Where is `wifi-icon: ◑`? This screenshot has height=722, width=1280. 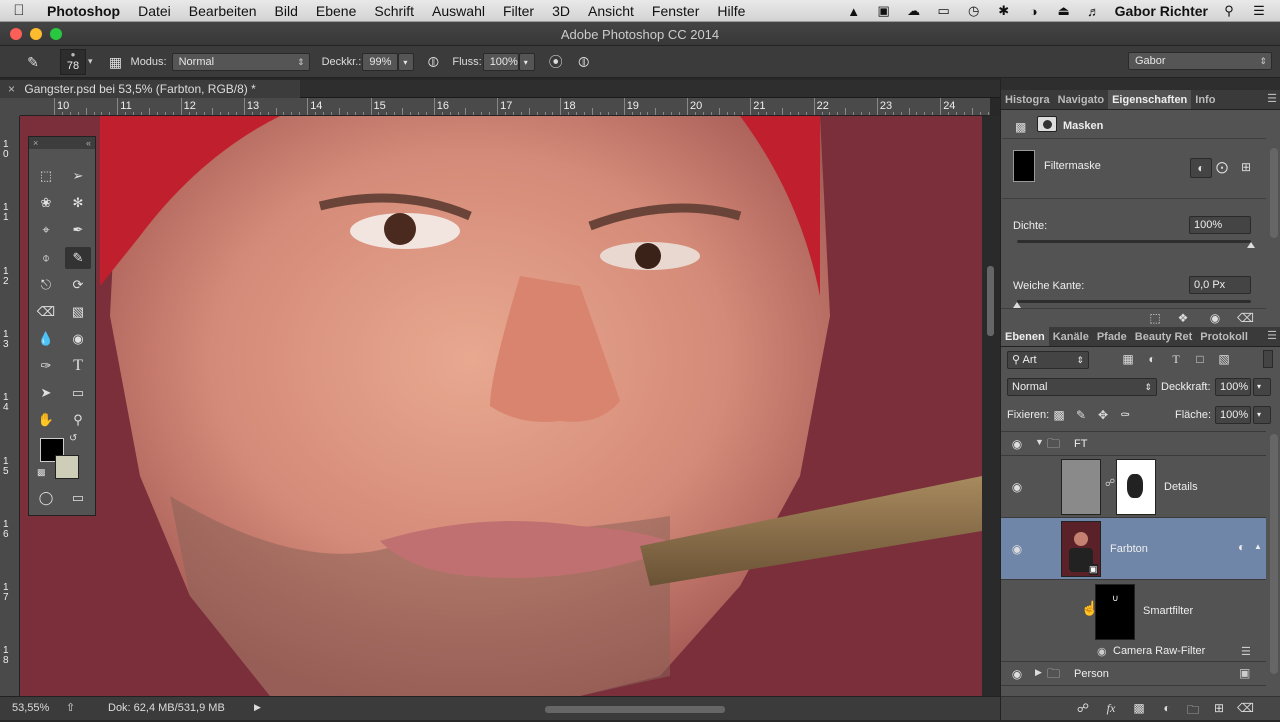
wifi-icon: ◑ is located at coordinates (1034, 11).